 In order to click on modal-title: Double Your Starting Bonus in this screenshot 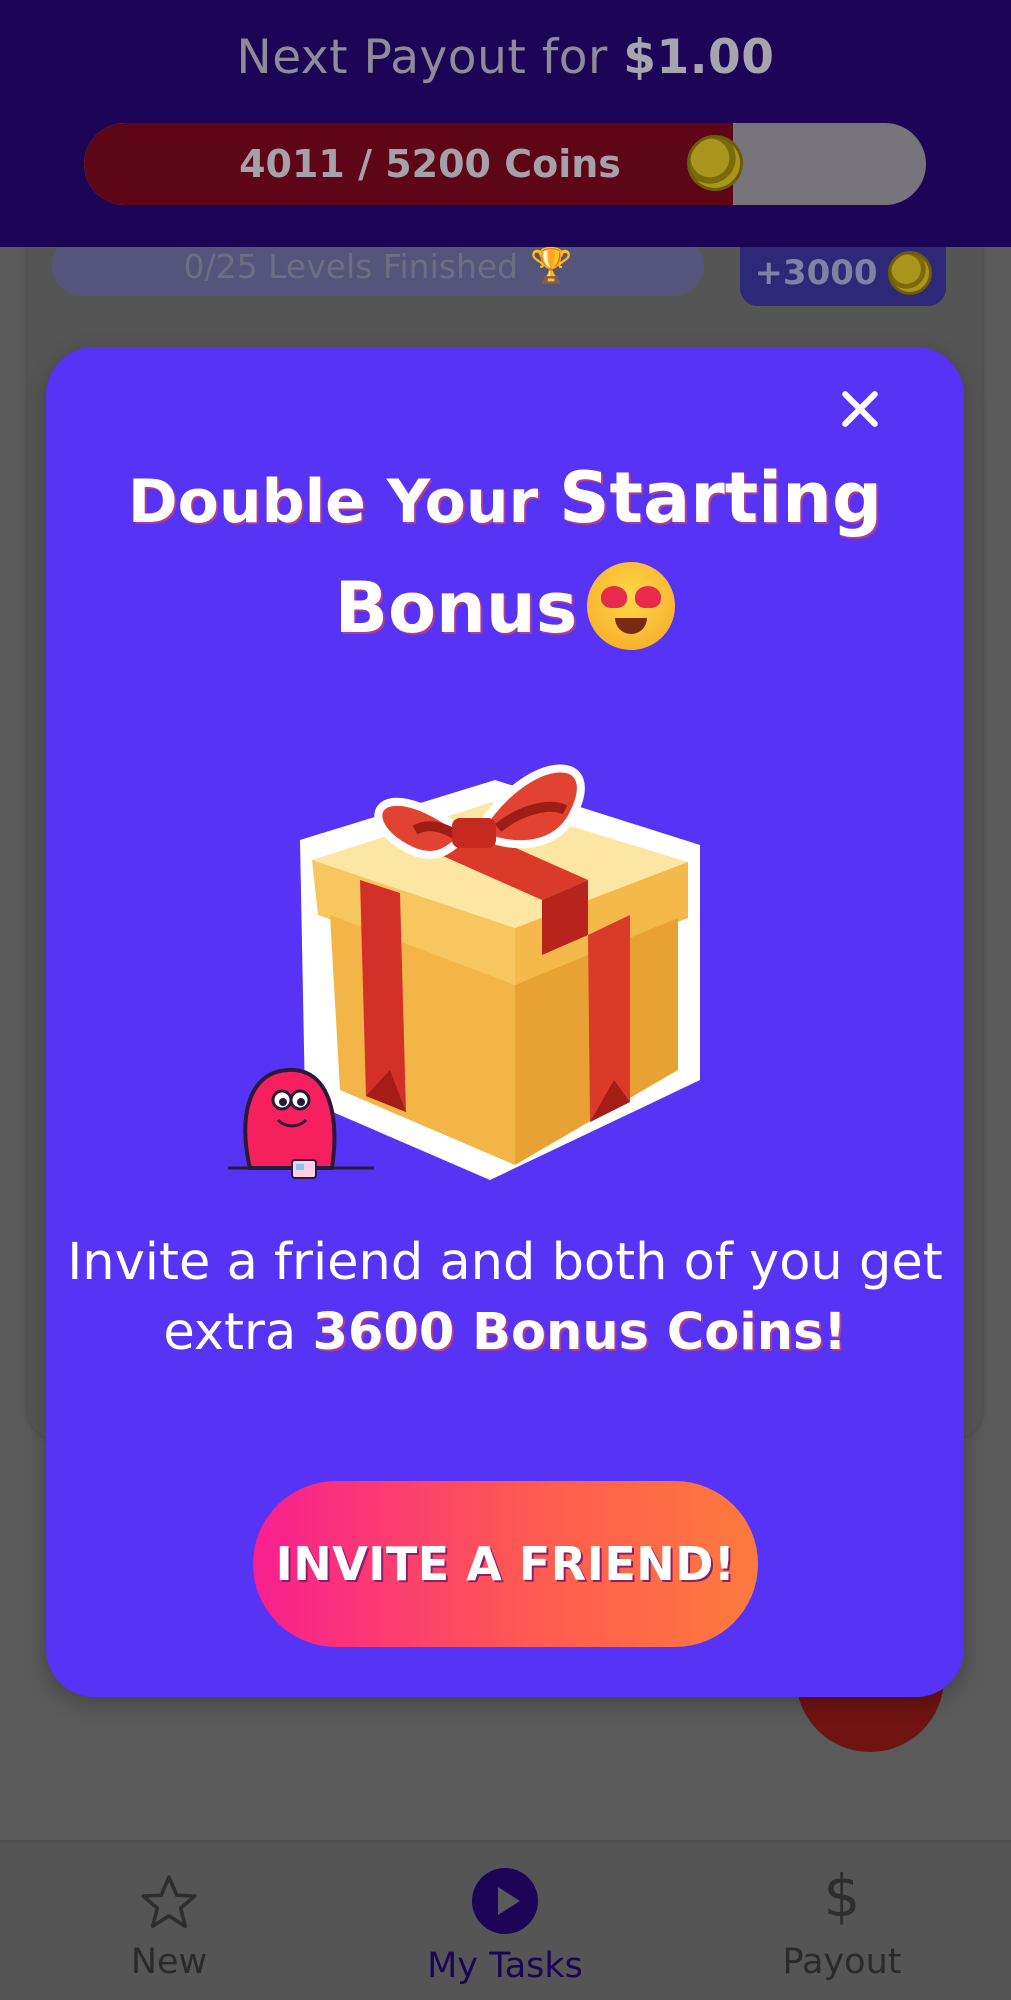, I will do `click(505, 555)`.